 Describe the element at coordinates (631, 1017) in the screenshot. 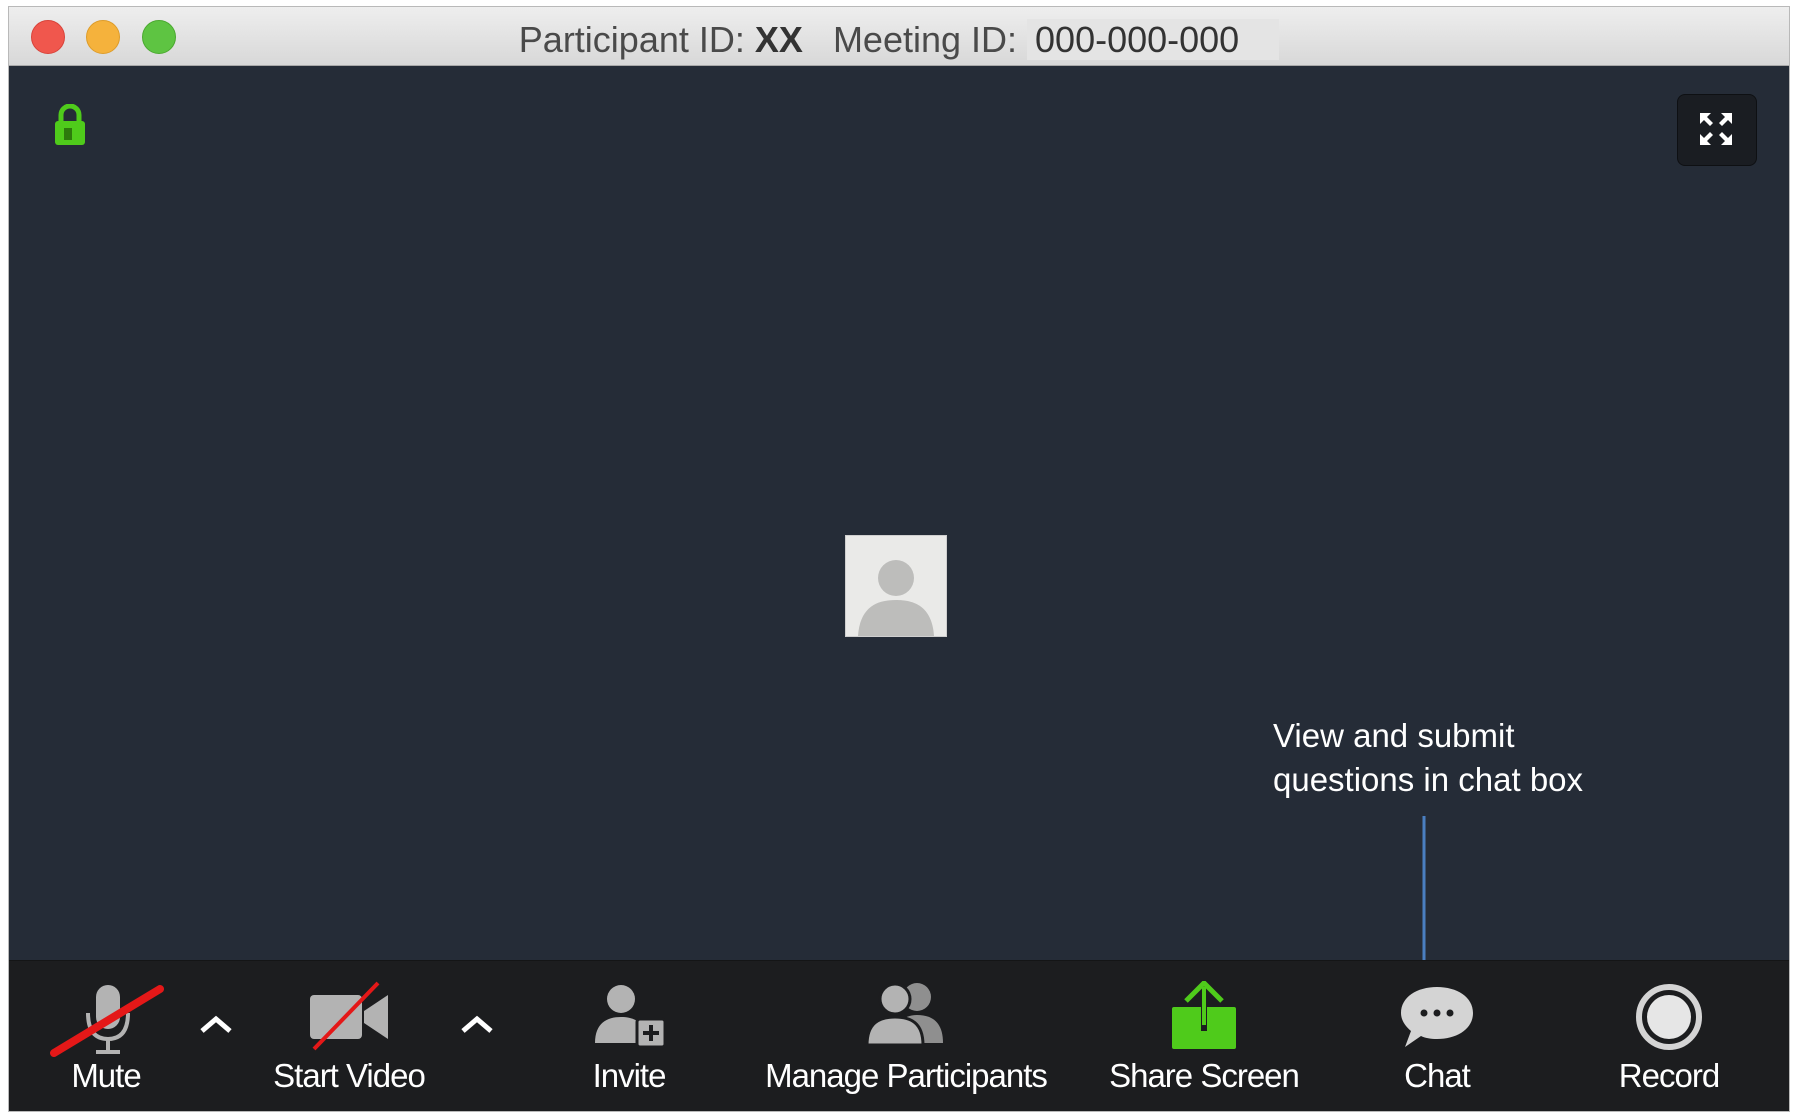

I see `invite-person-icon` at that location.